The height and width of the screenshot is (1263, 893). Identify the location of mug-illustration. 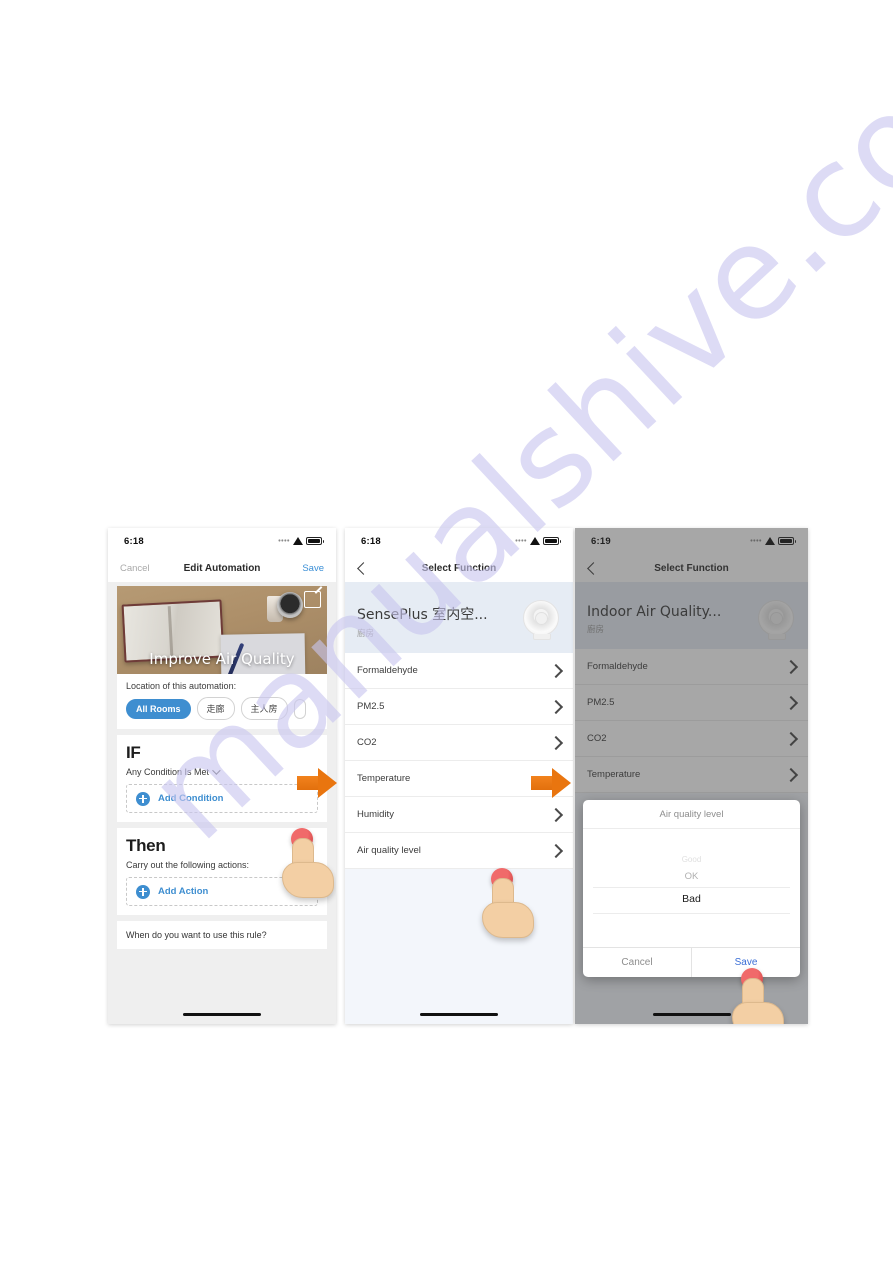
(290, 605).